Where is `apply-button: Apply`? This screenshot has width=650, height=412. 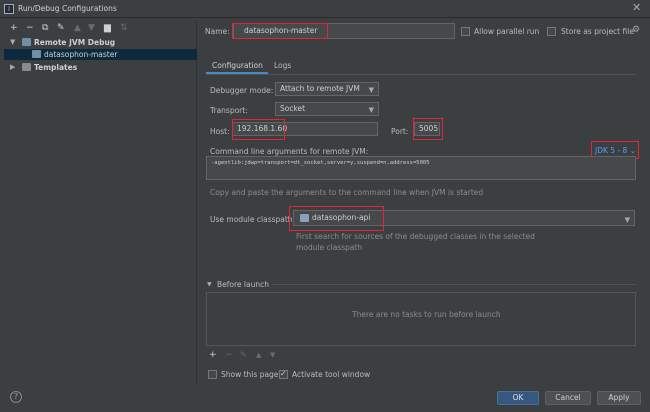
apply-button: Apply is located at coordinates (619, 398).